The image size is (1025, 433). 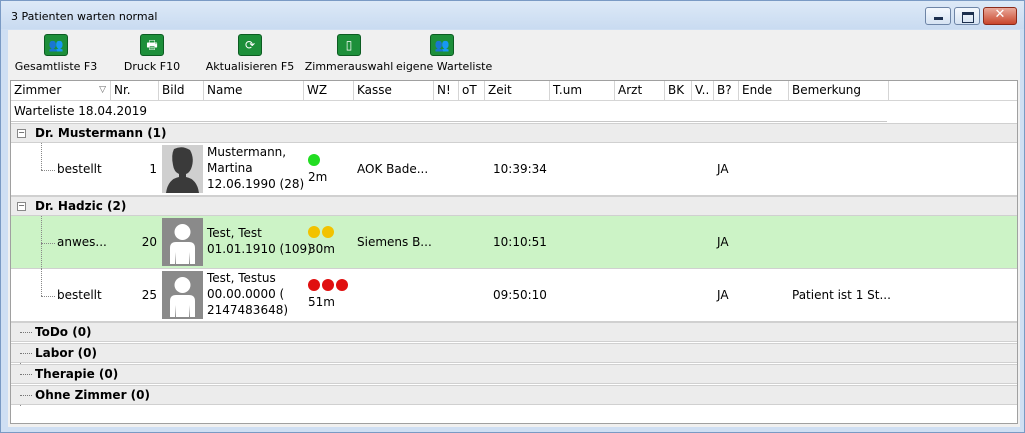 I want to click on patient-photo, so click(x=182, y=169).